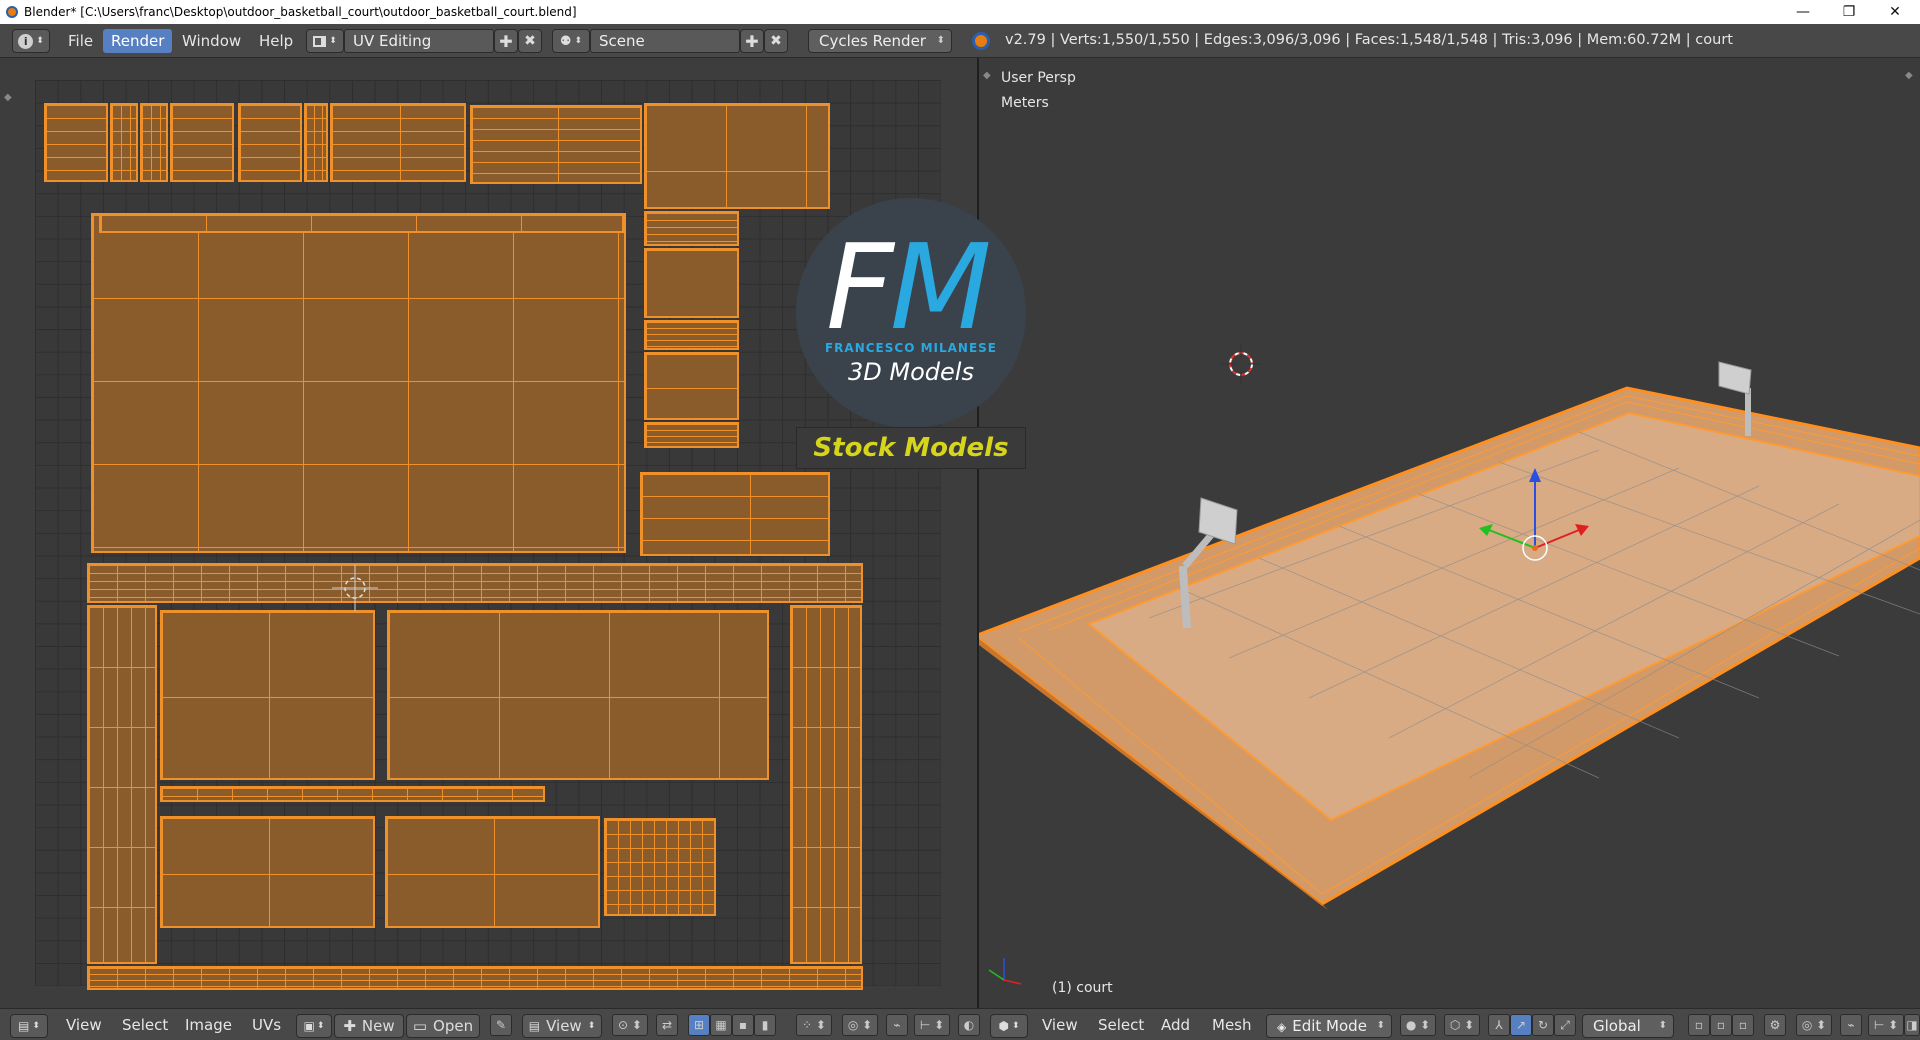  I want to click on image-editor-icon: ▤, so click(24, 1026).